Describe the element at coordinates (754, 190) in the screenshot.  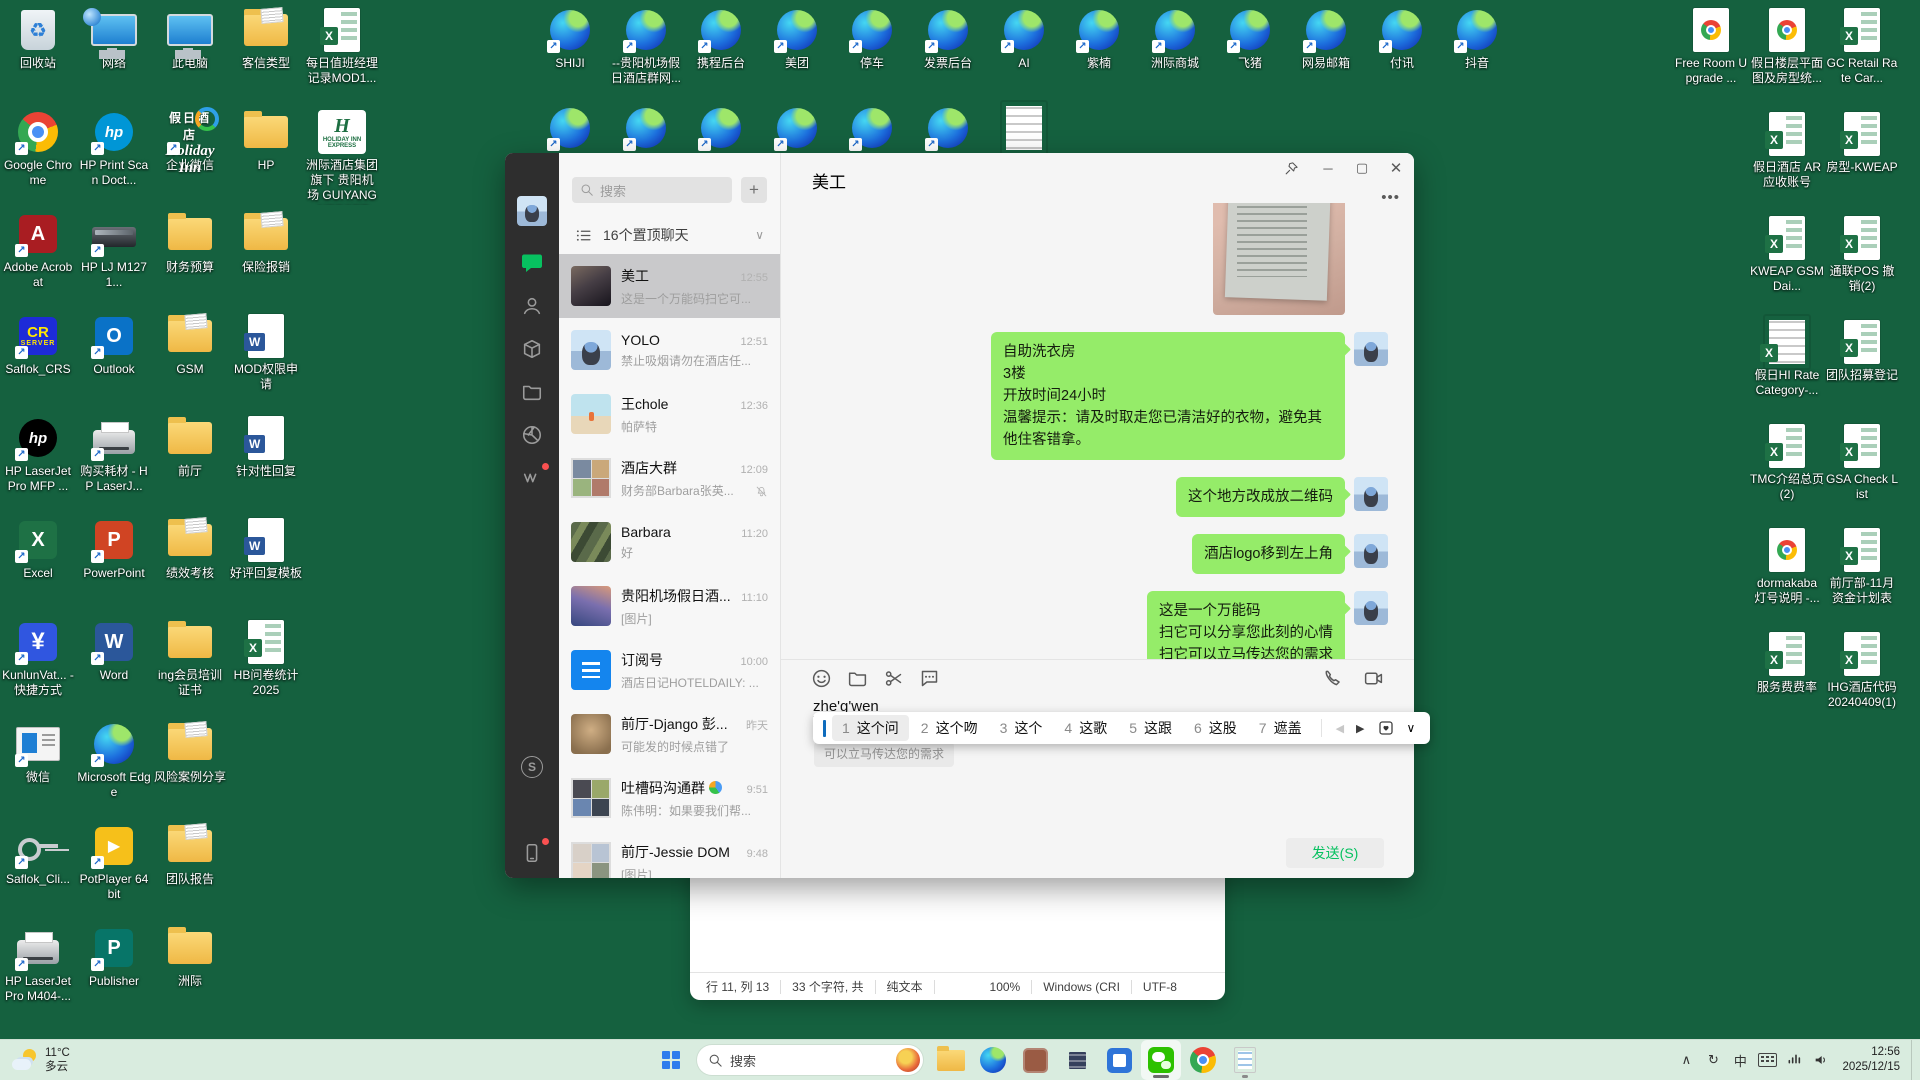
I see `add-chat-button: +` at that location.